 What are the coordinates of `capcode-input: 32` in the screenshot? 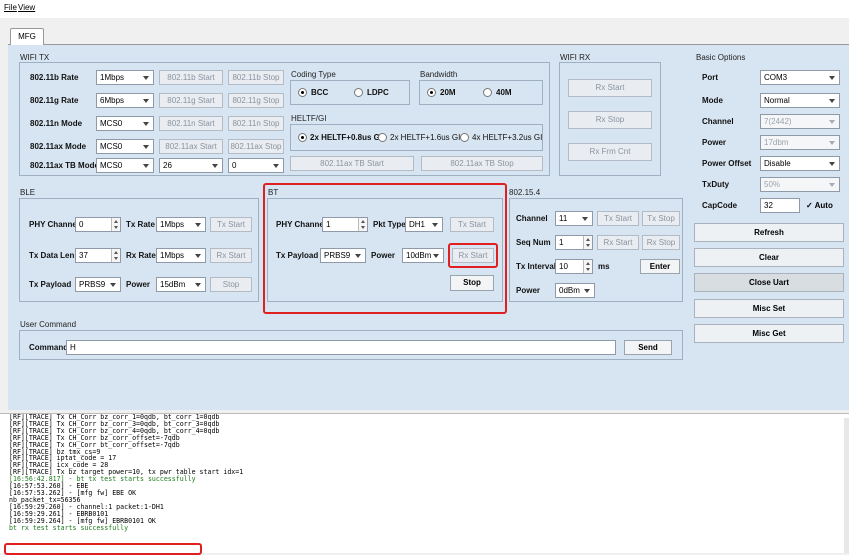 It's located at (780, 205).